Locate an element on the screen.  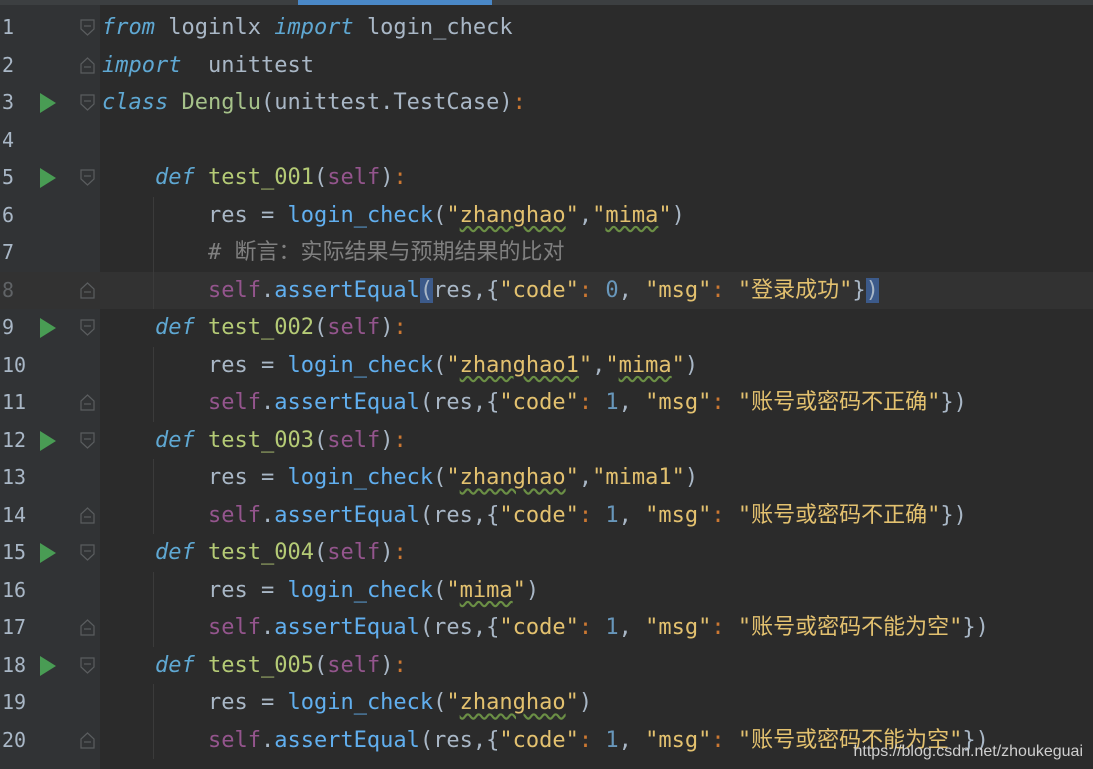
code-text: # 断言：实际结果与预期结果的比对 is located at coordinates (333, 253).